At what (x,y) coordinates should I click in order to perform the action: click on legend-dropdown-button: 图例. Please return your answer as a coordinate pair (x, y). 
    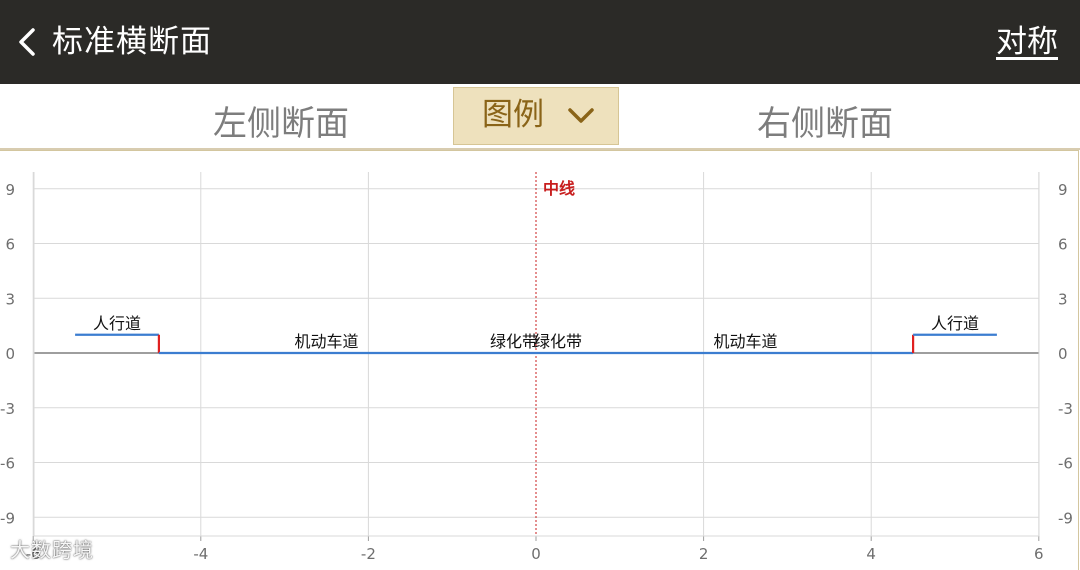
    Looking at the image, I should click on (536, 116).